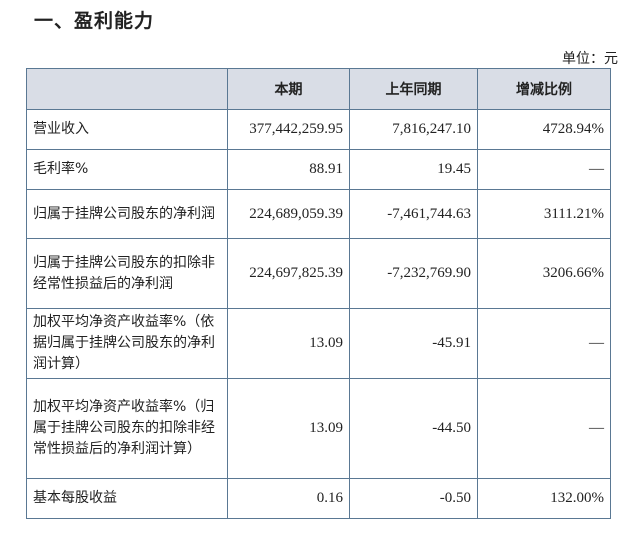  I want to click on row-change-value: 4728.94%, so click(544, 129).